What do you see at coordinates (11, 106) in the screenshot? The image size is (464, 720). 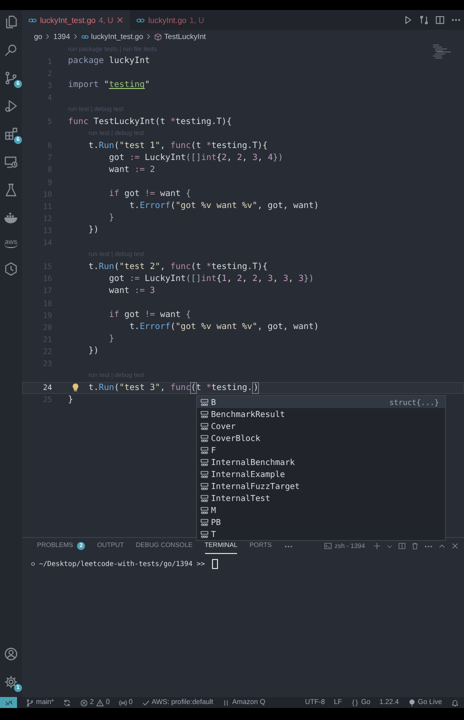 I see `run-debug-icon` at bounding box center [11, 106].